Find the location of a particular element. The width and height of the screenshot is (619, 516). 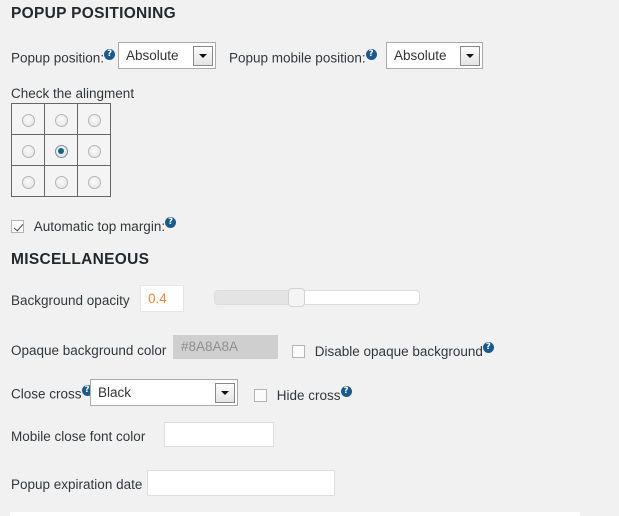

close-cross-label-text: Close cross is located at coordinates (46, 394).